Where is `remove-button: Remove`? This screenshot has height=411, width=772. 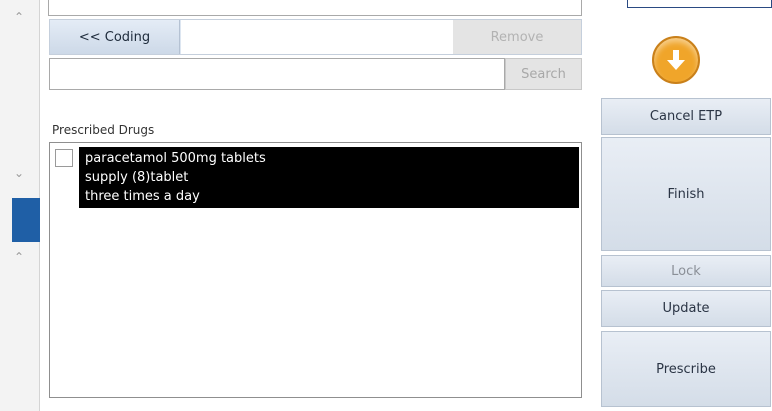 remove-button: Remove is located at coordinates (517, 37).